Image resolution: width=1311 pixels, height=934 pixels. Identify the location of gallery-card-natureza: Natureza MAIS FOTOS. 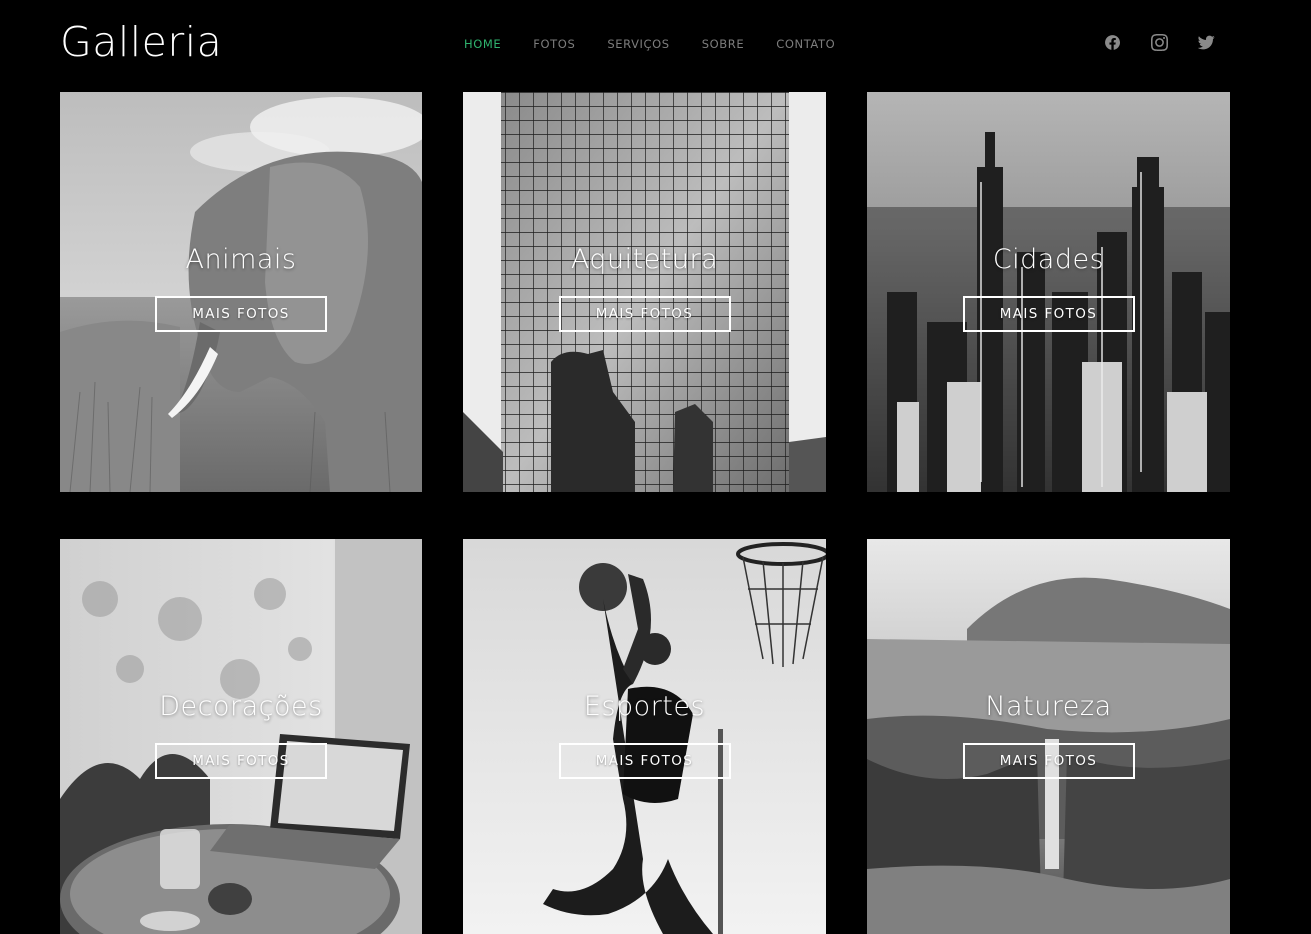
(1048, 736).